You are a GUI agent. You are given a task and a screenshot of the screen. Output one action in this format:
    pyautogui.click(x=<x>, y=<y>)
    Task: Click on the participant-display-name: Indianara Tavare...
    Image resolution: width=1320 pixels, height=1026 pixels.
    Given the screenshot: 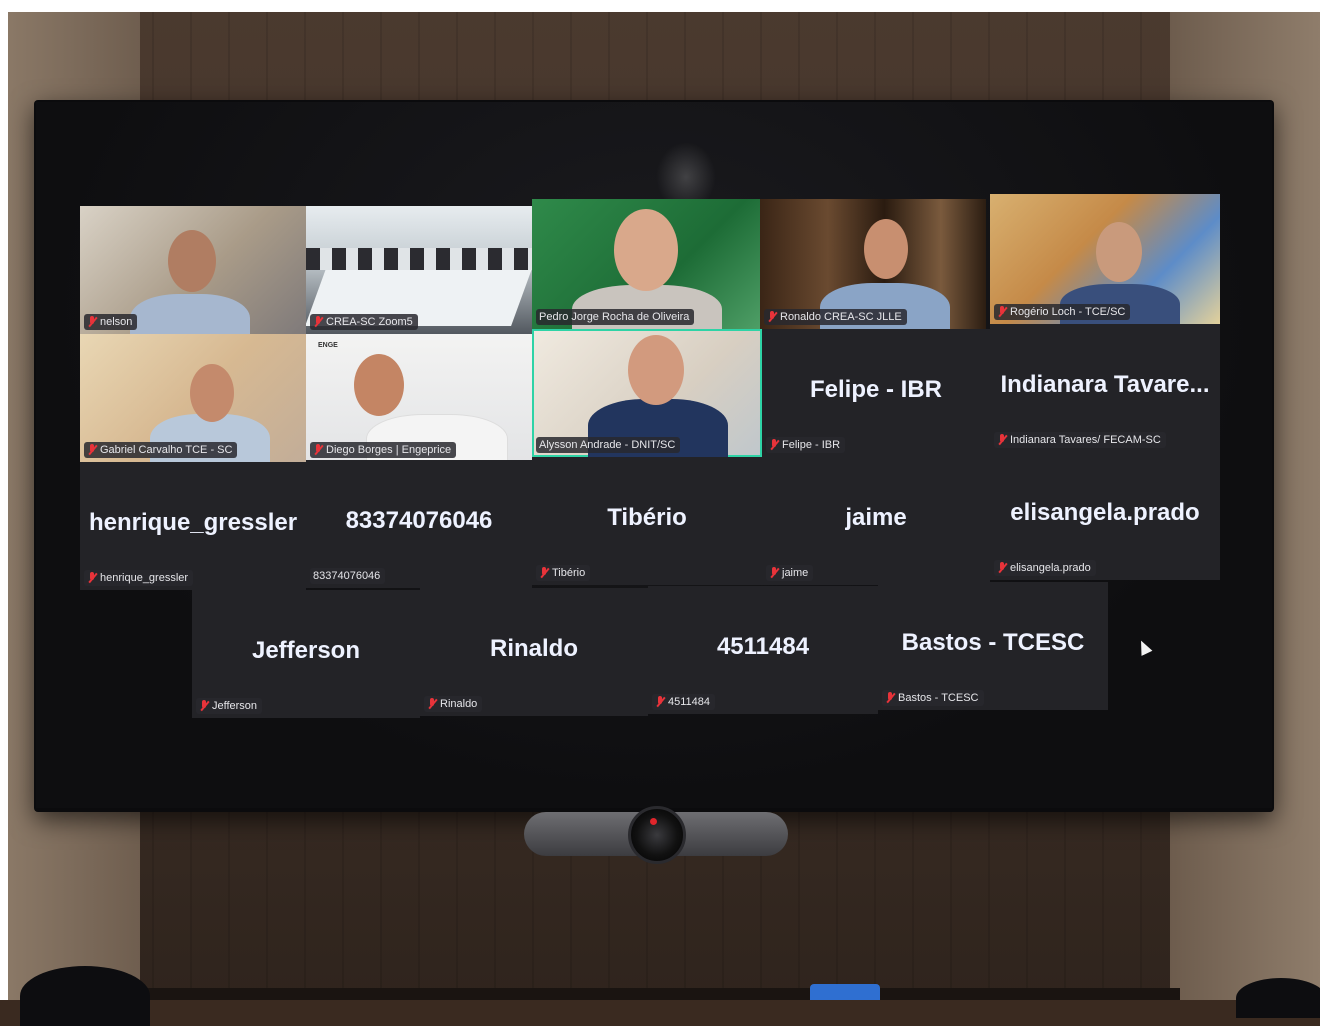 What is the action you would take?
    pyautogui.click(x=1105, y=385)
    